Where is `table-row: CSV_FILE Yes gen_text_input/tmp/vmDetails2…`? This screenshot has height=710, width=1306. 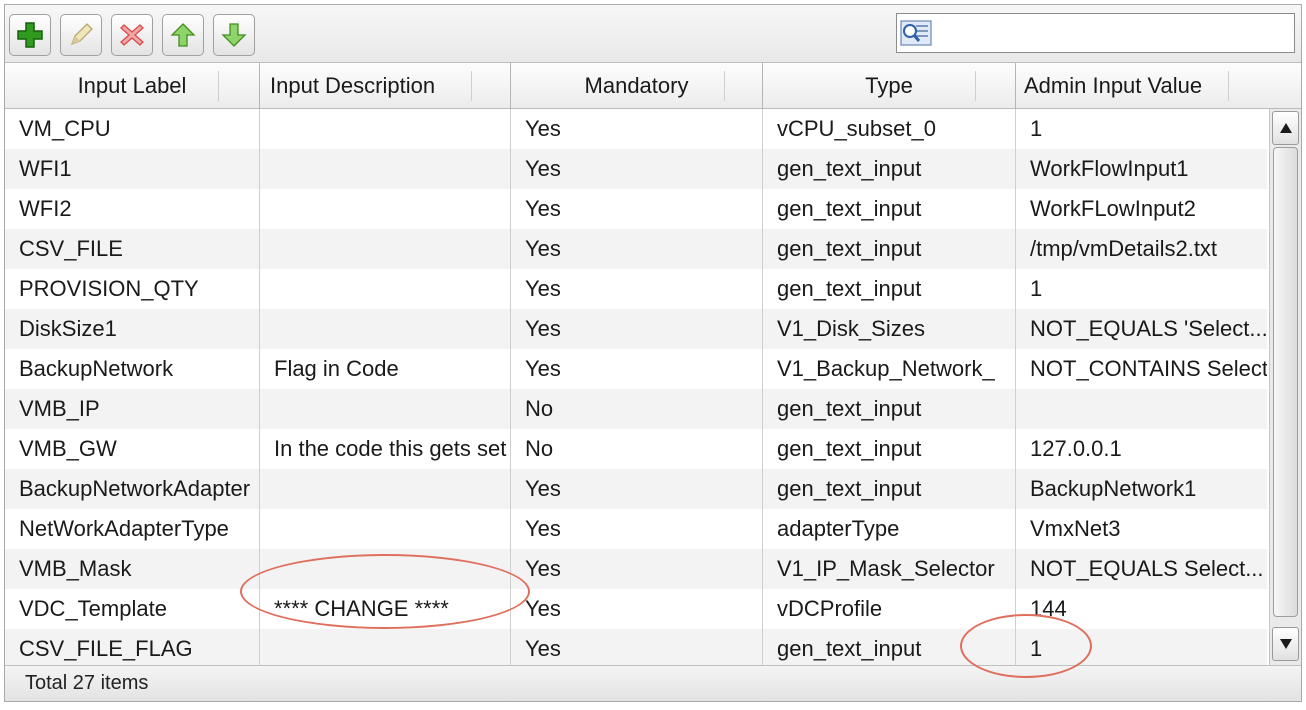 table-row: CSV_FILE Yes gen_text_input/tmp/vmDetails2… is located at coordinates (636, 249).